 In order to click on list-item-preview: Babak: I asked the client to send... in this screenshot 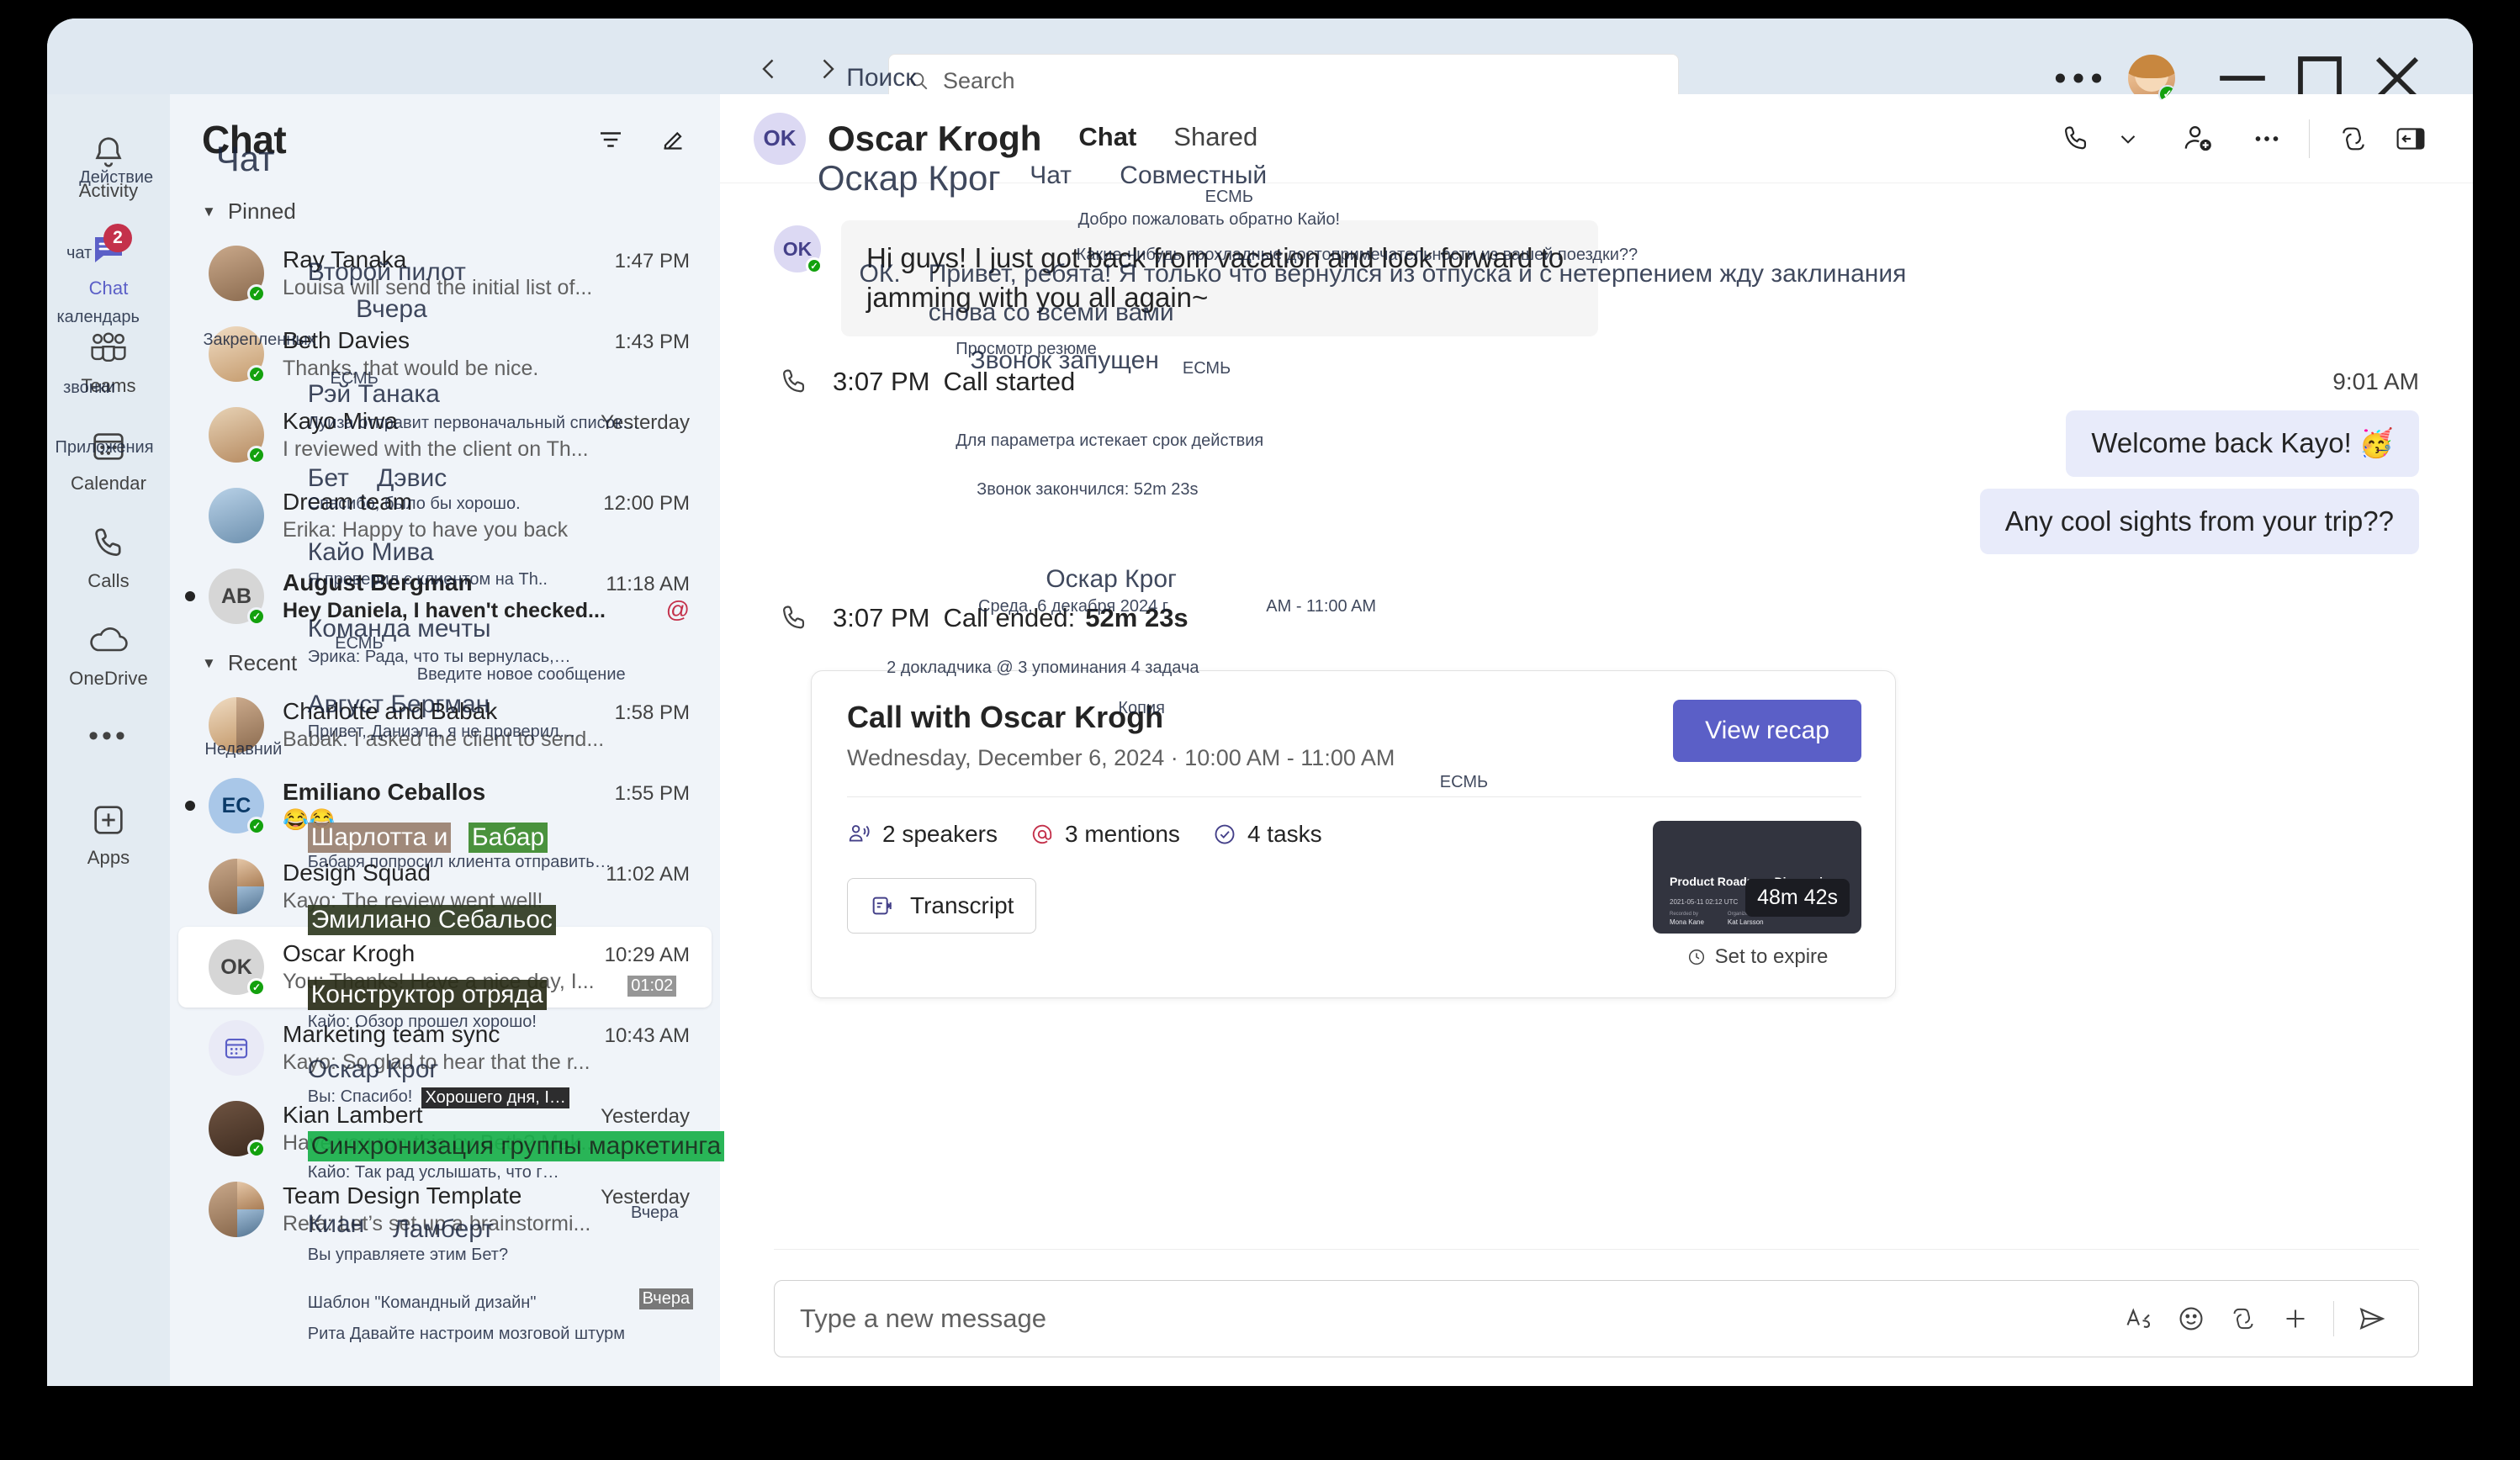, I will do `click(444, 739)`.